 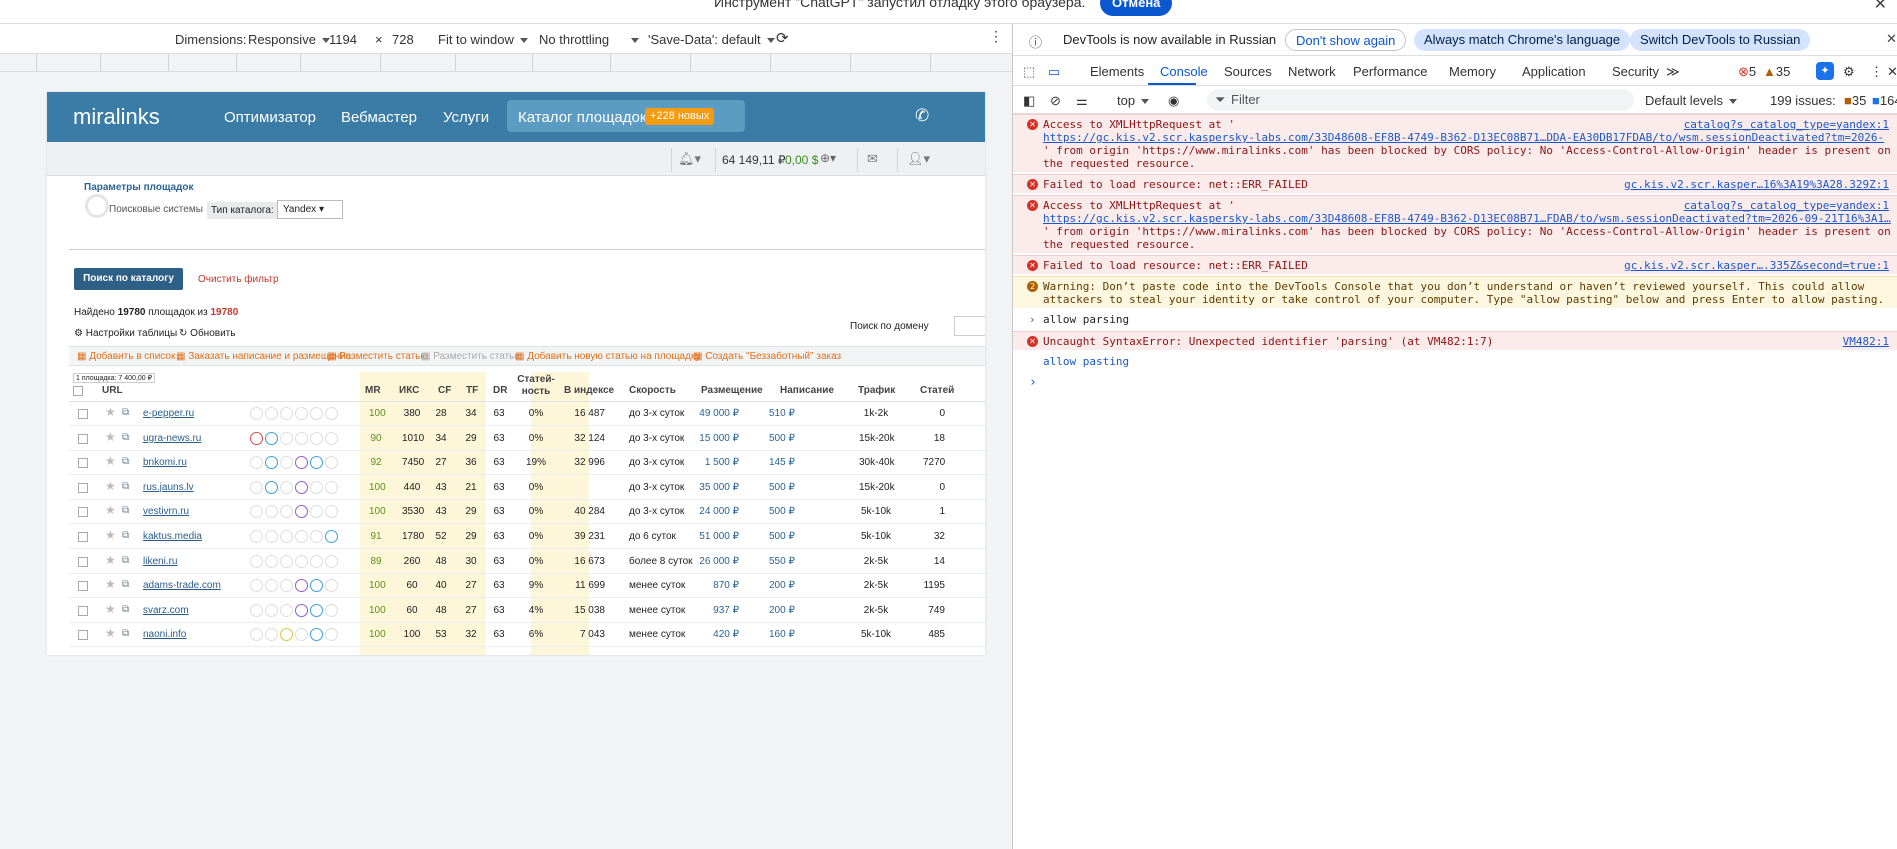 What do you see at coordinates (409, 390) in the screenshot?
I see `col-iks: ИКС` at bounding box center [409, 390].